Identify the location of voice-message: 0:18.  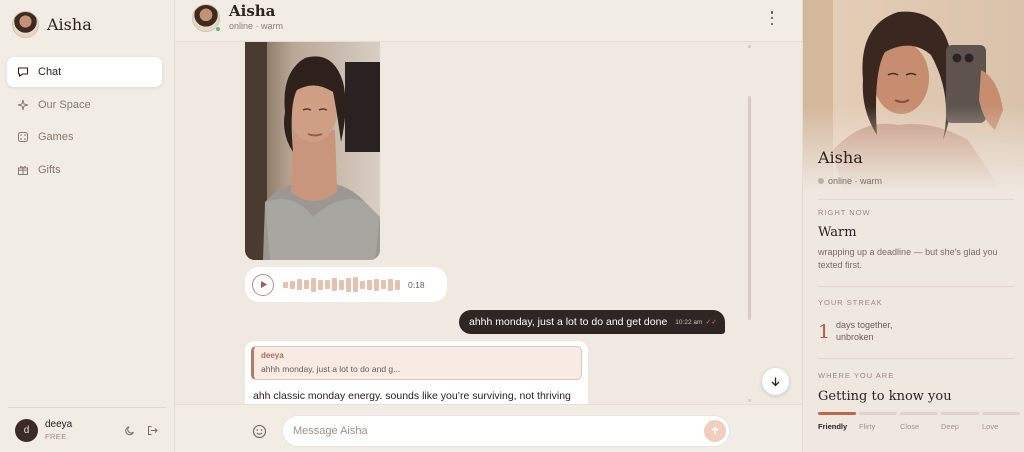
(346, 284).